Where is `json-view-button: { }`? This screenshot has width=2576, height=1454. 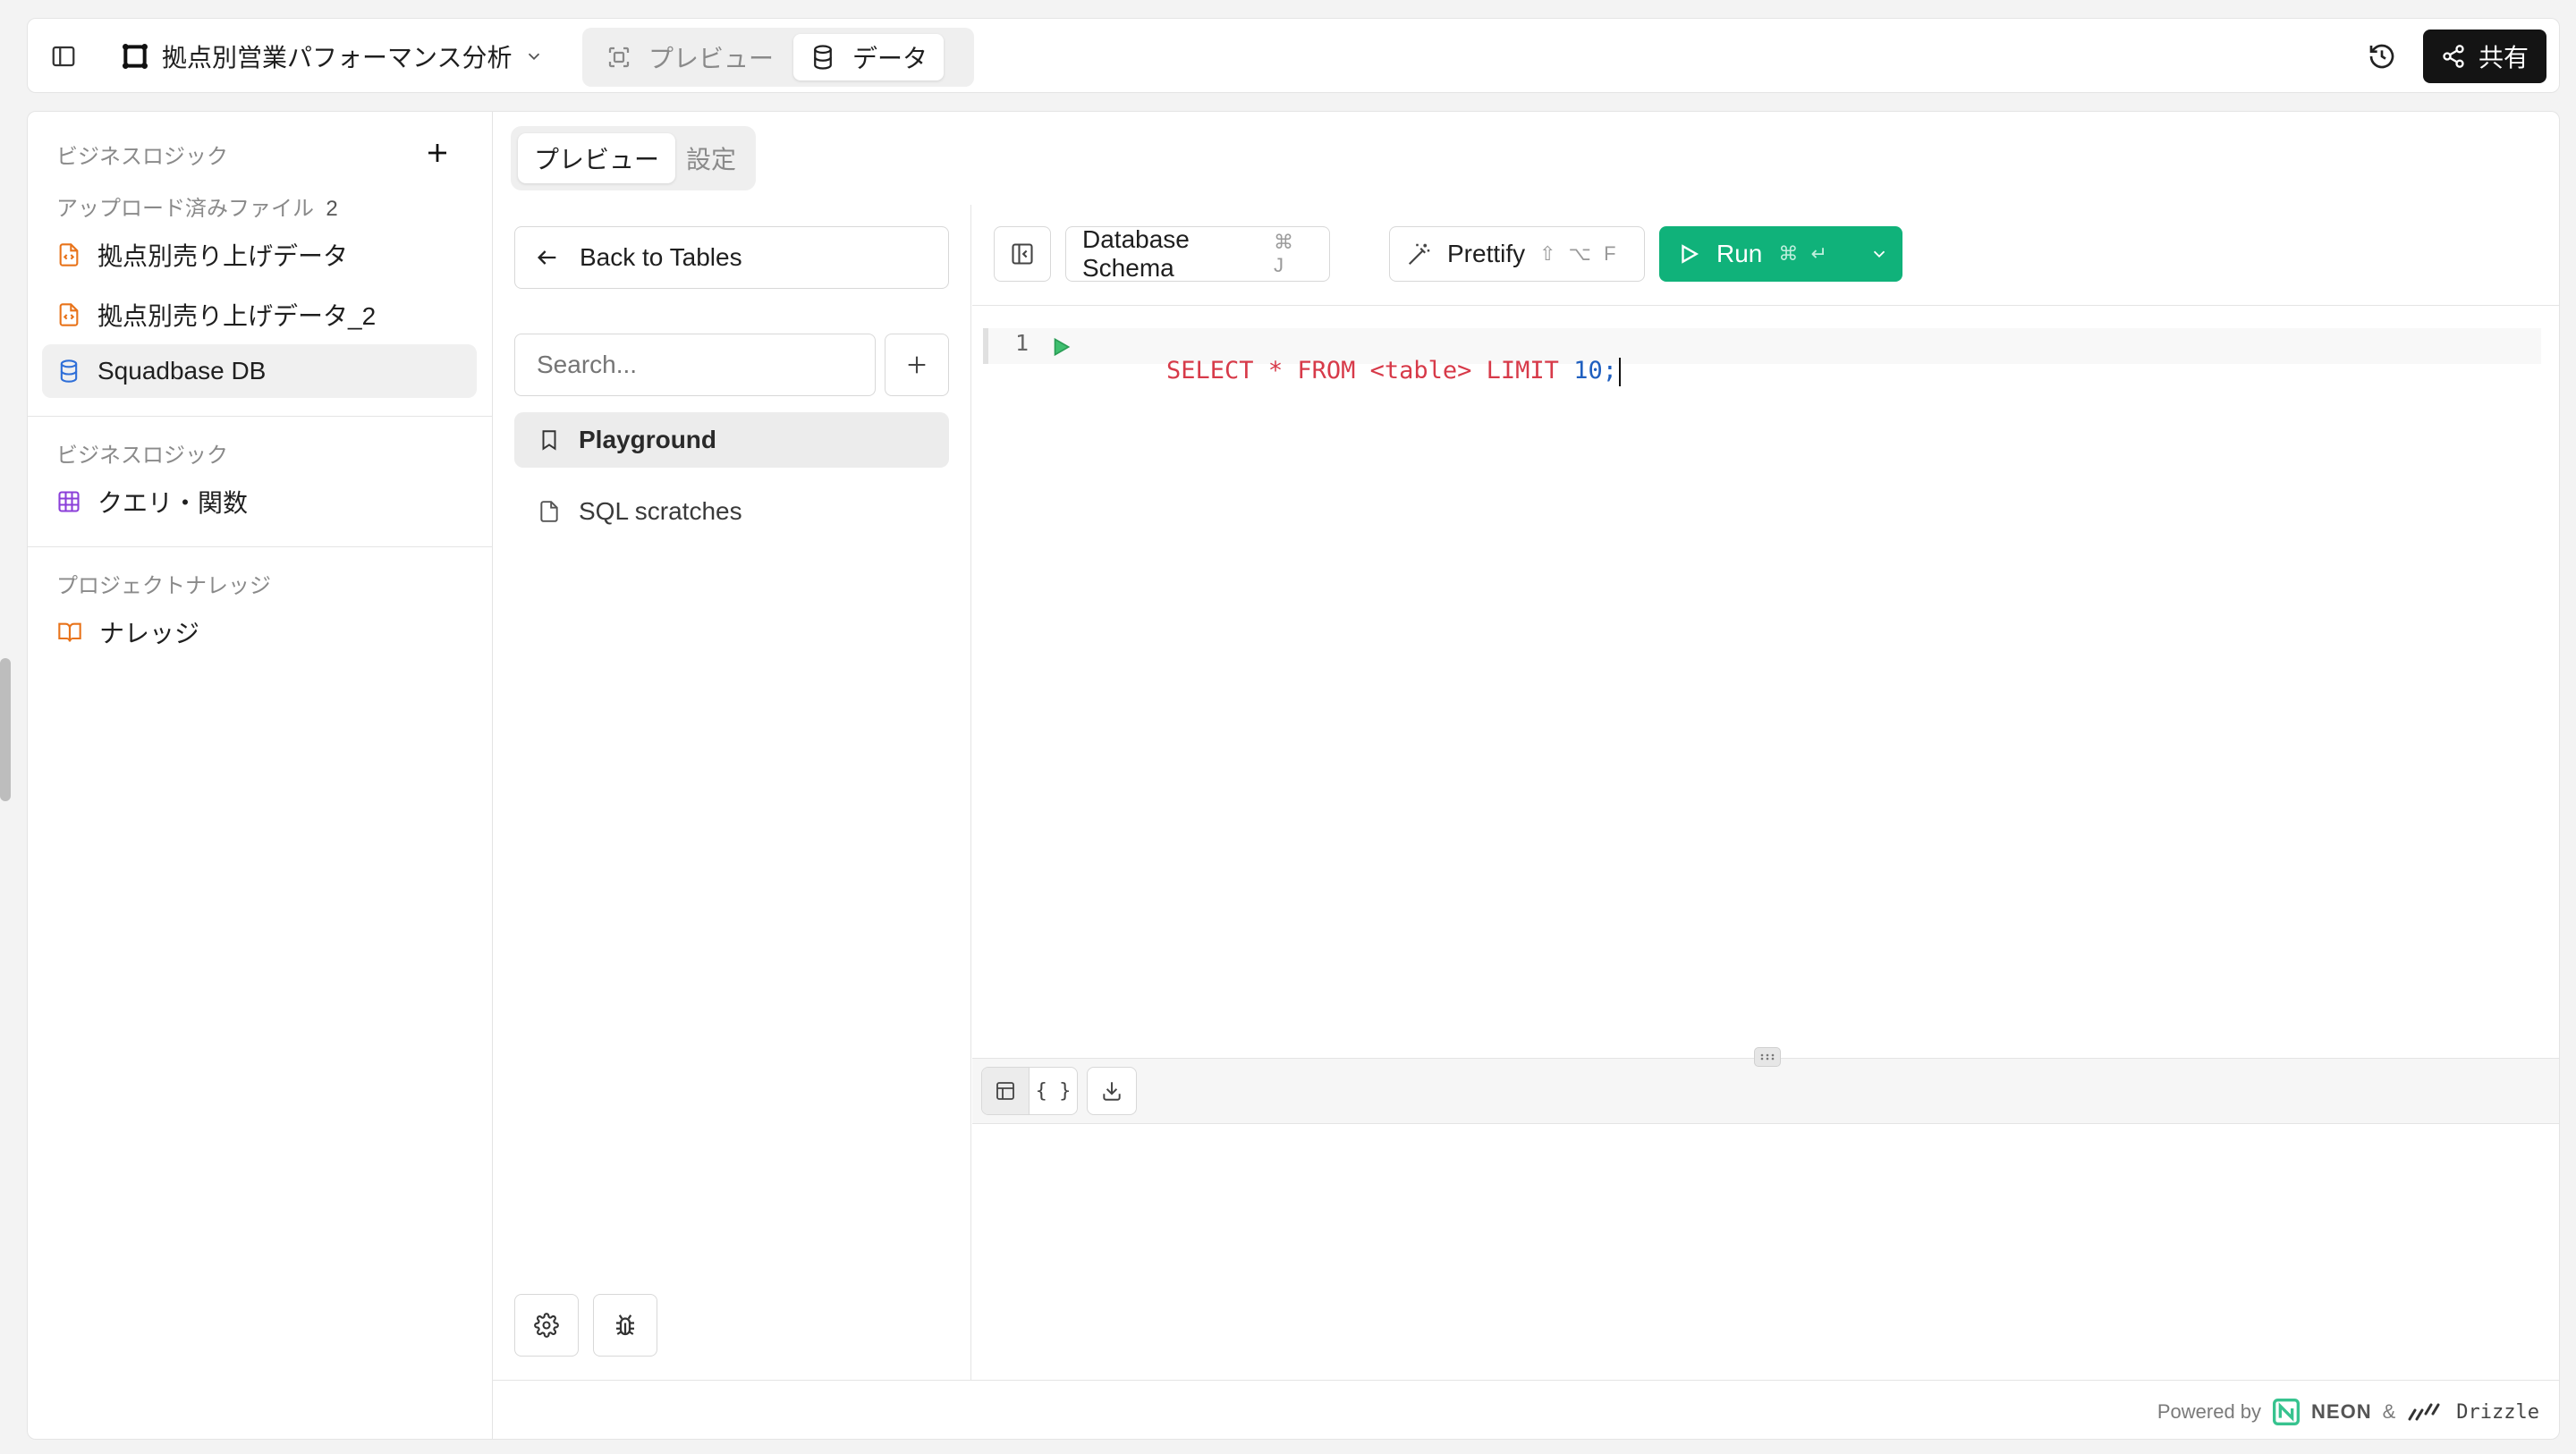
json-view-button: { } is located at coordinates (1053, 1091).